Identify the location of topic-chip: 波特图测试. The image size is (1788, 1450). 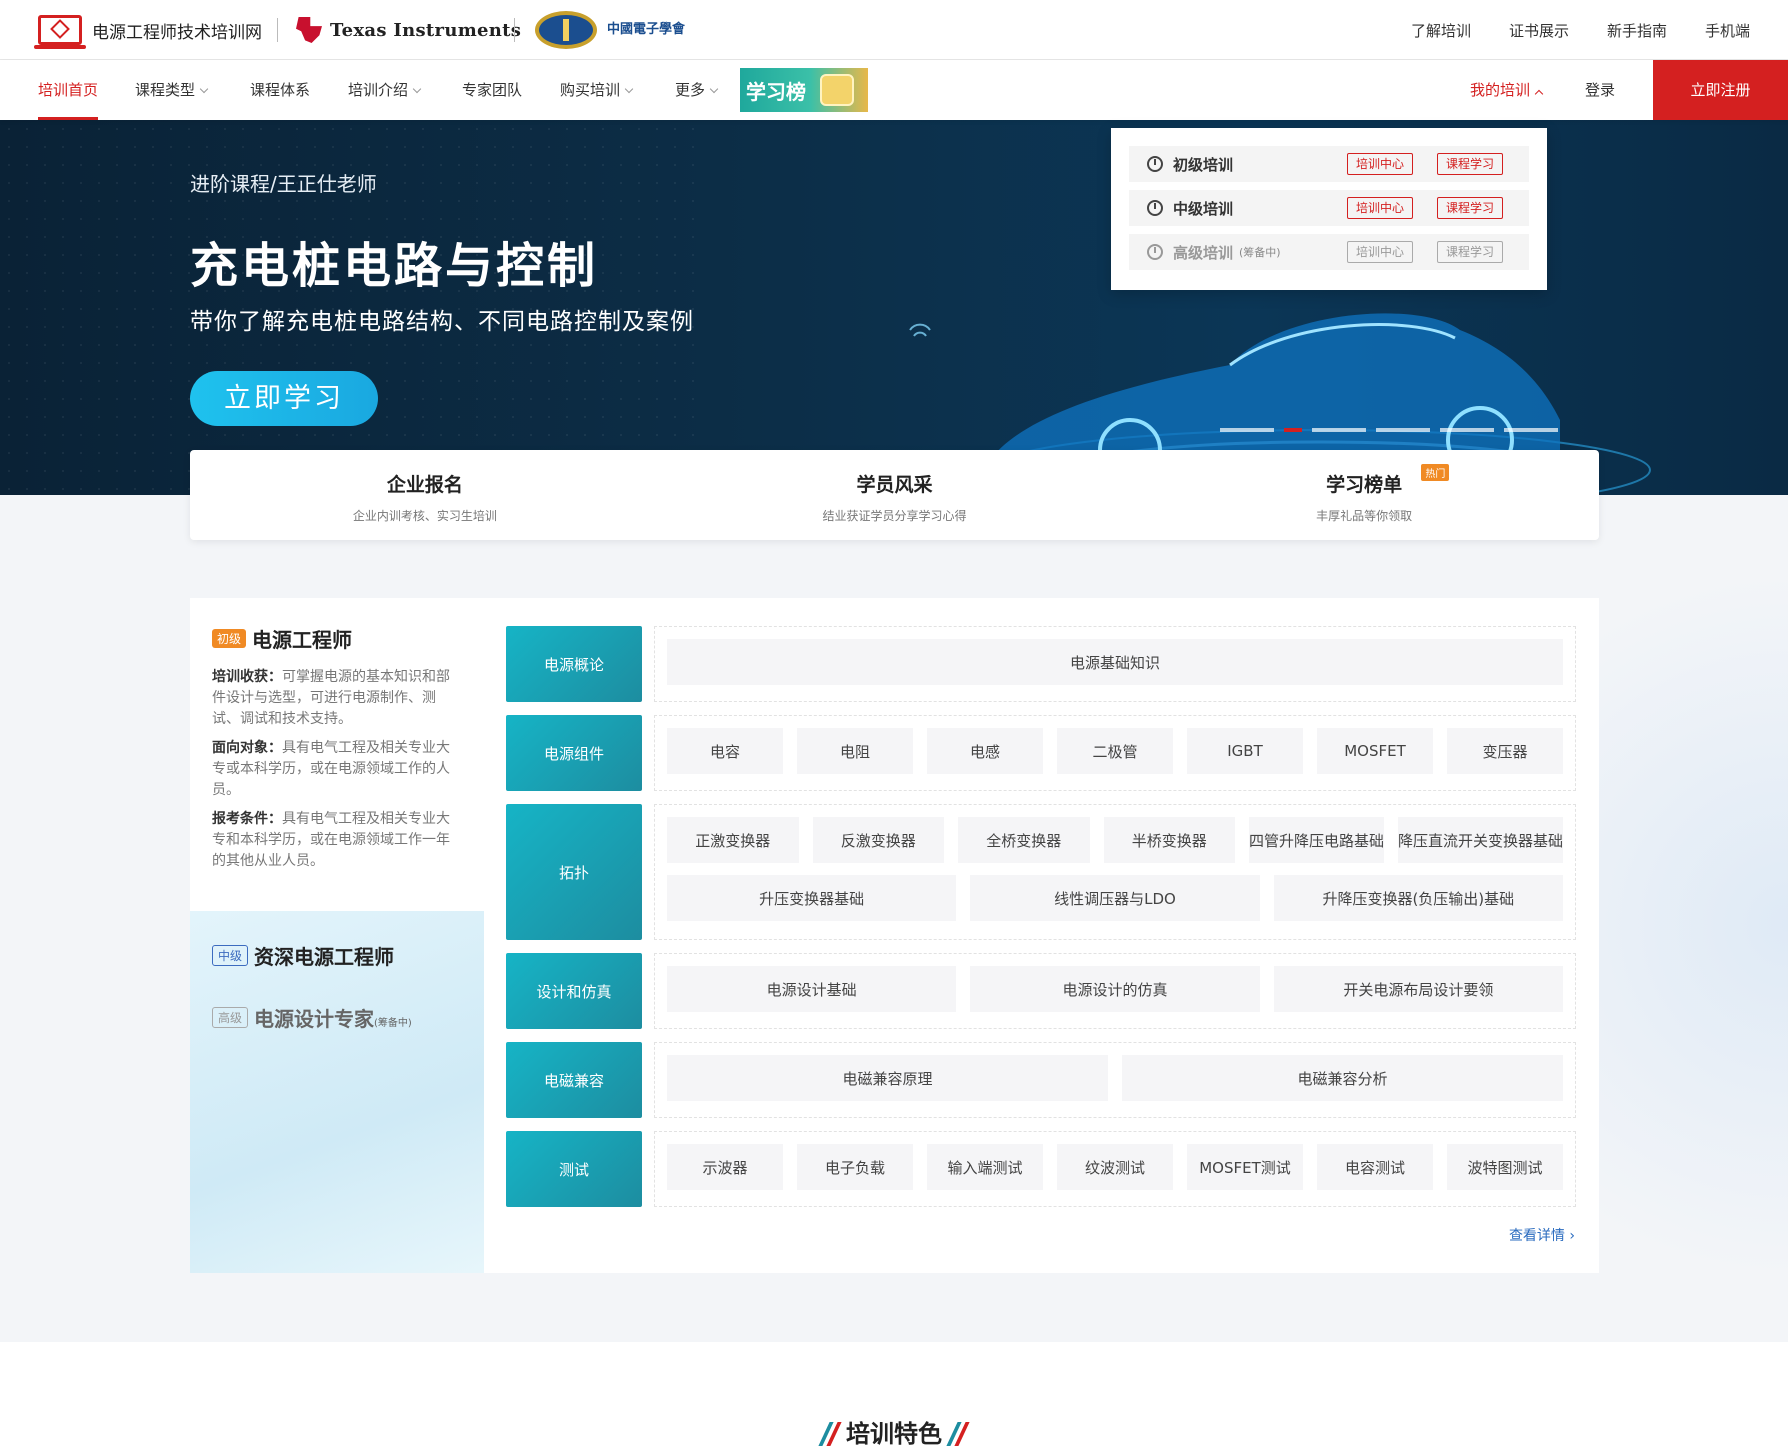
(1505, 1167).